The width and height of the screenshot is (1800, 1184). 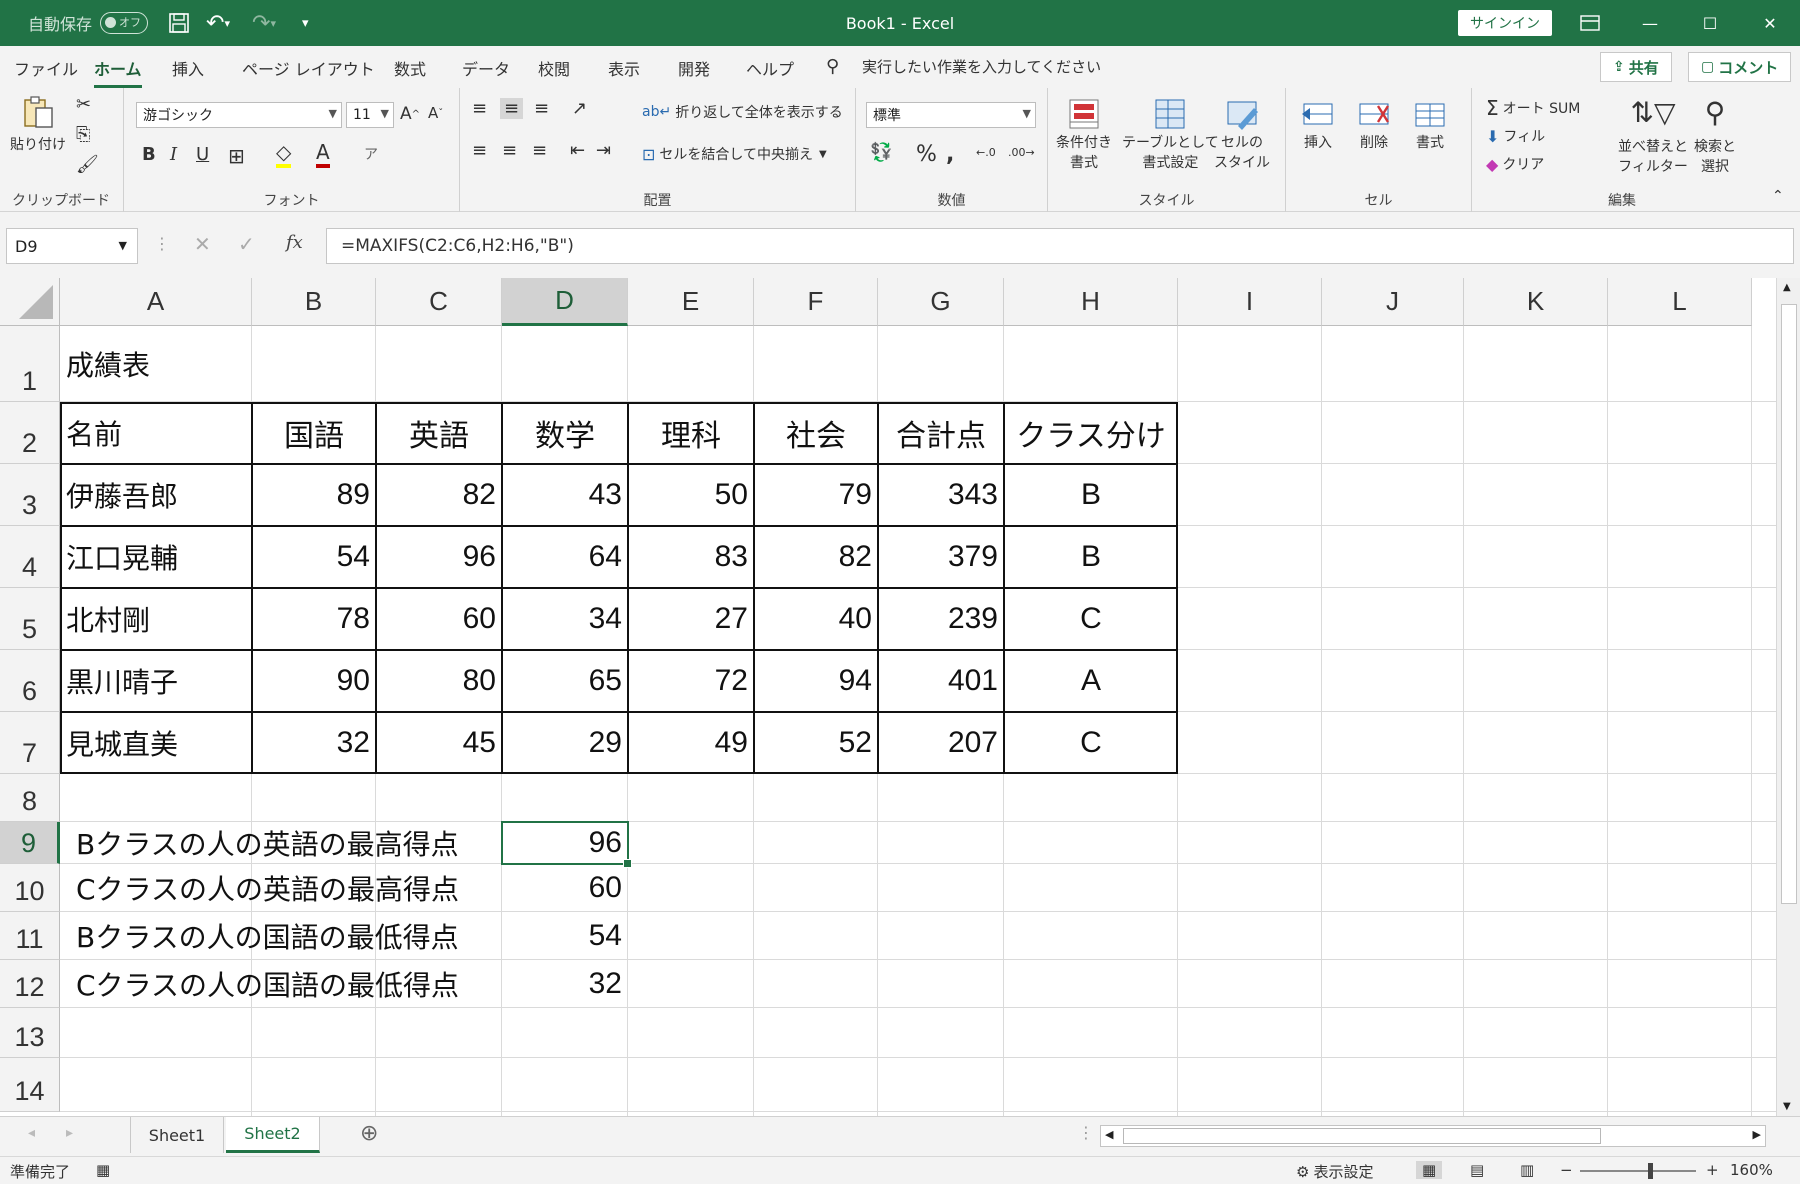 I want to click on row-header-5: 5, so click(x=30, y=619).